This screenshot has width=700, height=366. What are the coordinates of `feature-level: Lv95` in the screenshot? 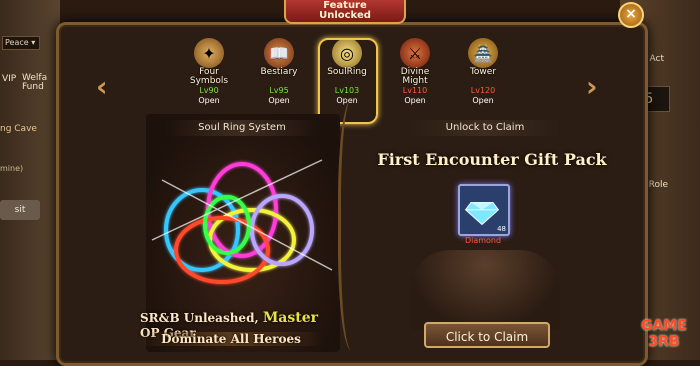 It's located at (279, 90).